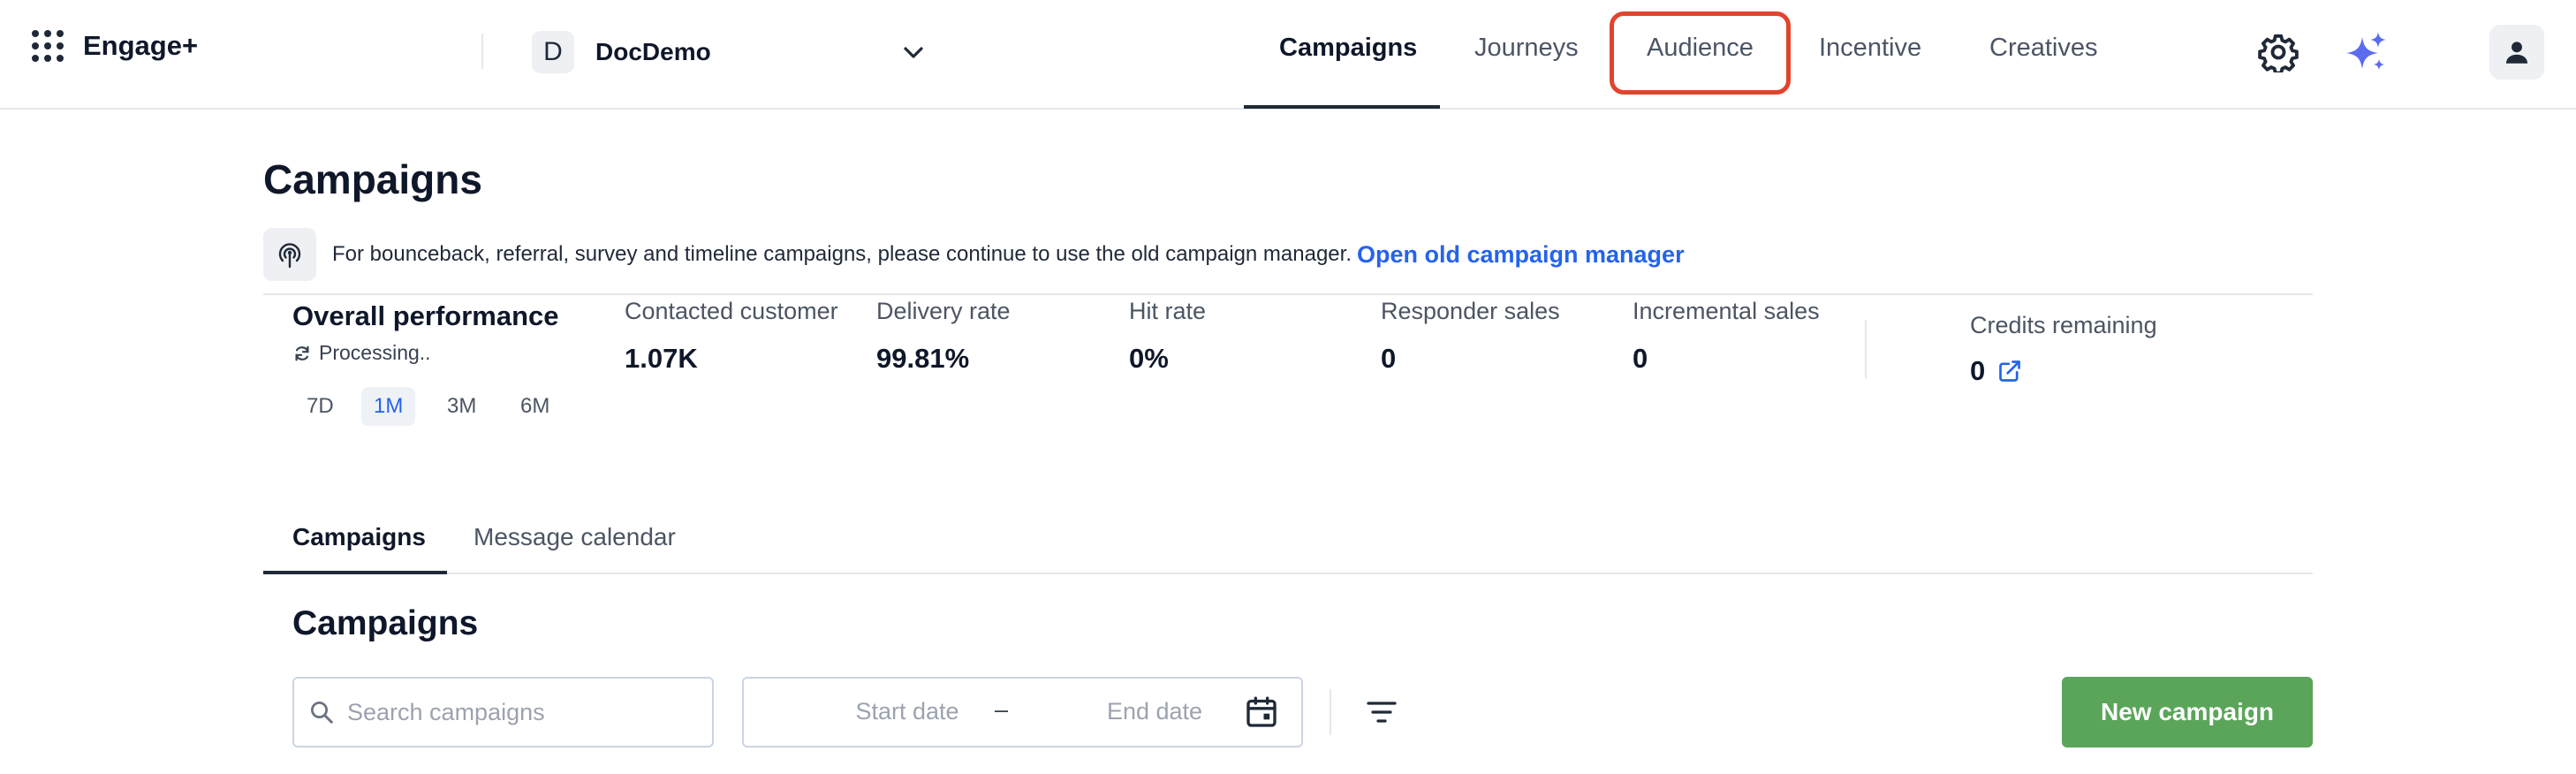  What do you see at coordinates (1149, 358) in the screenshot?
I see `metric-value-hit-rate: 0%` at bounding box center [1149, 358].